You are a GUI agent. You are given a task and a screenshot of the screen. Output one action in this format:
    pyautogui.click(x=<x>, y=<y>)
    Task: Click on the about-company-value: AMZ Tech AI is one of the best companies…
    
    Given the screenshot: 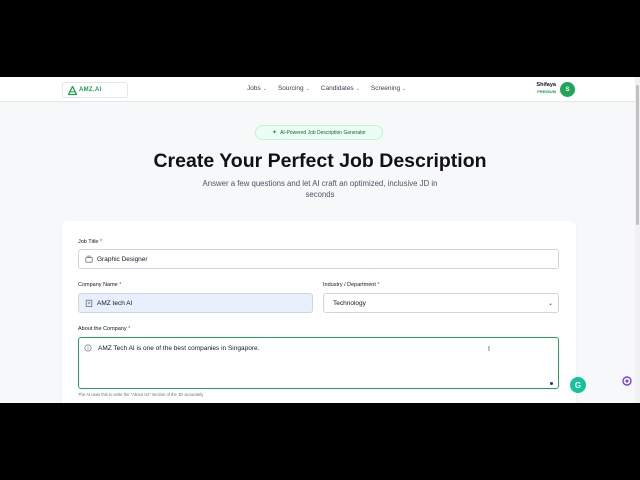 What is the action you would take?
    pyautogui.click(x=179, y=348)
    